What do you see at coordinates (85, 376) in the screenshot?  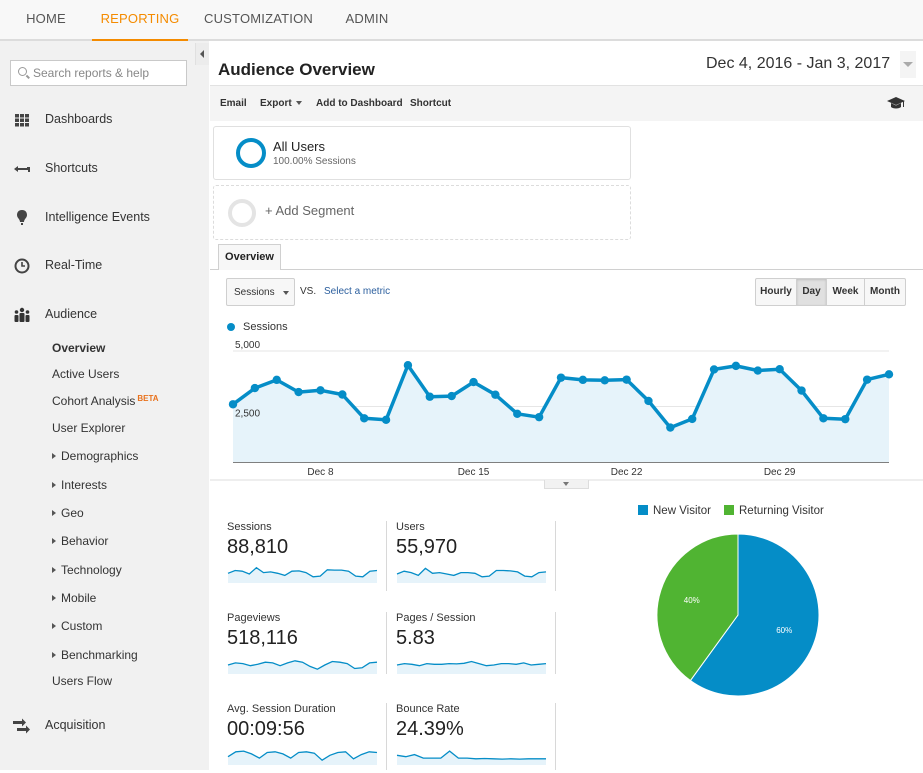 I see `sidebar-subitem-active-users: Active Users` at bounding box center [85, 376].